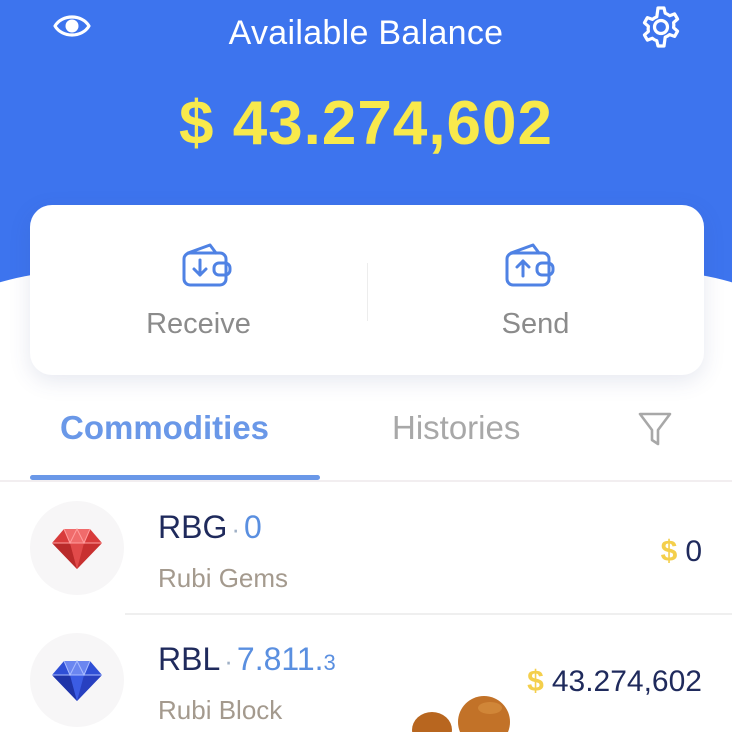  Describe the element at coordinates (693, 551) in the screenshot. I see `asset-value-amount: 0` at that location.